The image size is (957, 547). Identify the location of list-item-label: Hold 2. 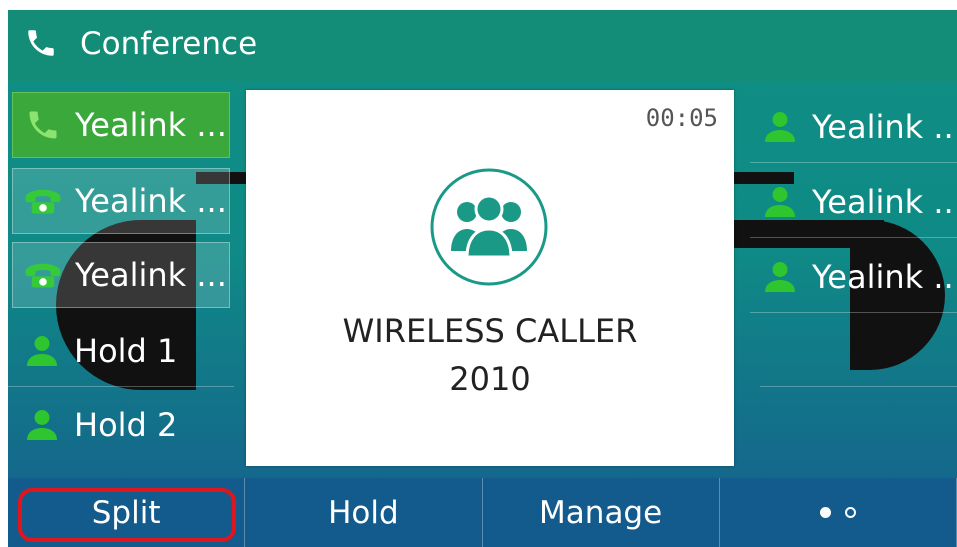
(126, 425).